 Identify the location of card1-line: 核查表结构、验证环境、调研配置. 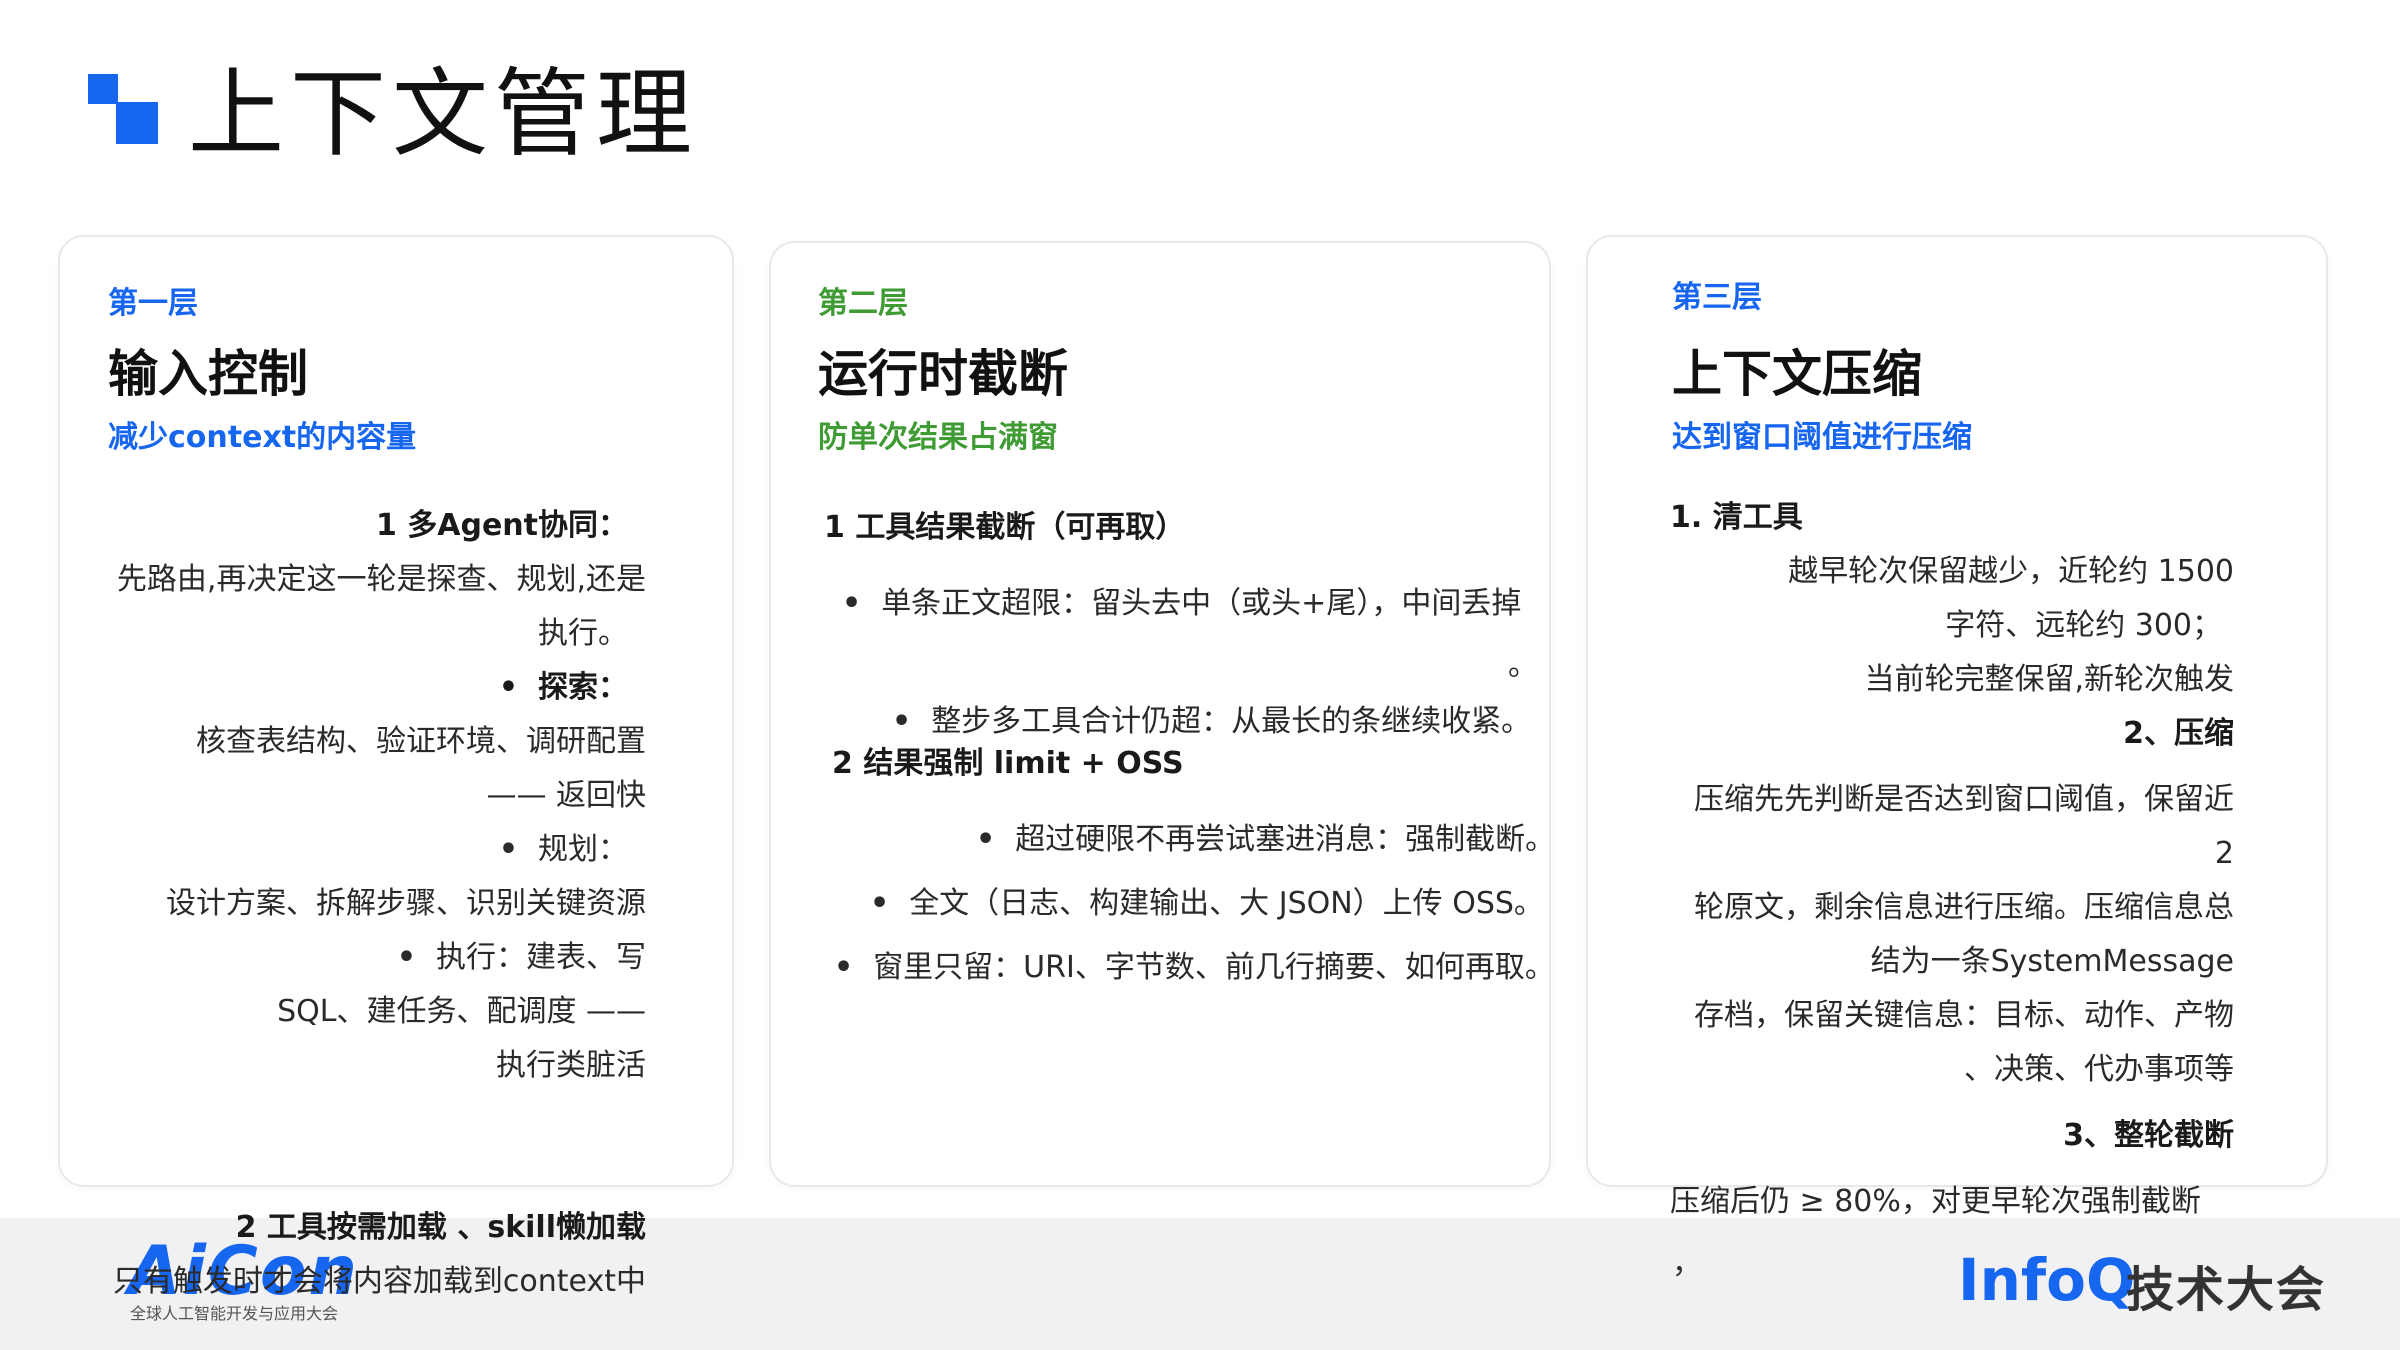
(421, 741).